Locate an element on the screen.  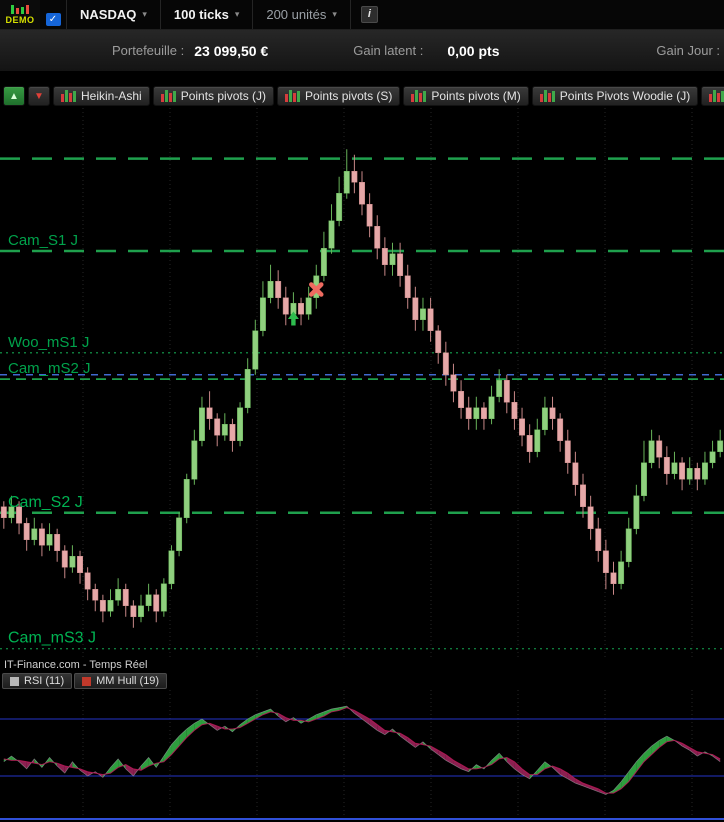
down-arrow-button: ▼ is located at coordinates (39, 96).